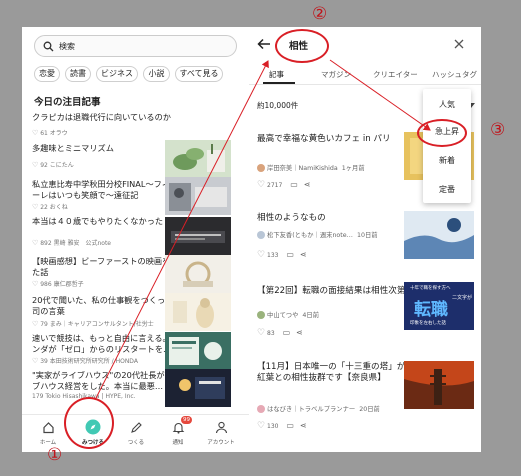 The width and height of the screenshot is (521, 476). Describe the element at coordinates (447, 160) in the screenshot. I see `sort-option-new: 新着` at that location.